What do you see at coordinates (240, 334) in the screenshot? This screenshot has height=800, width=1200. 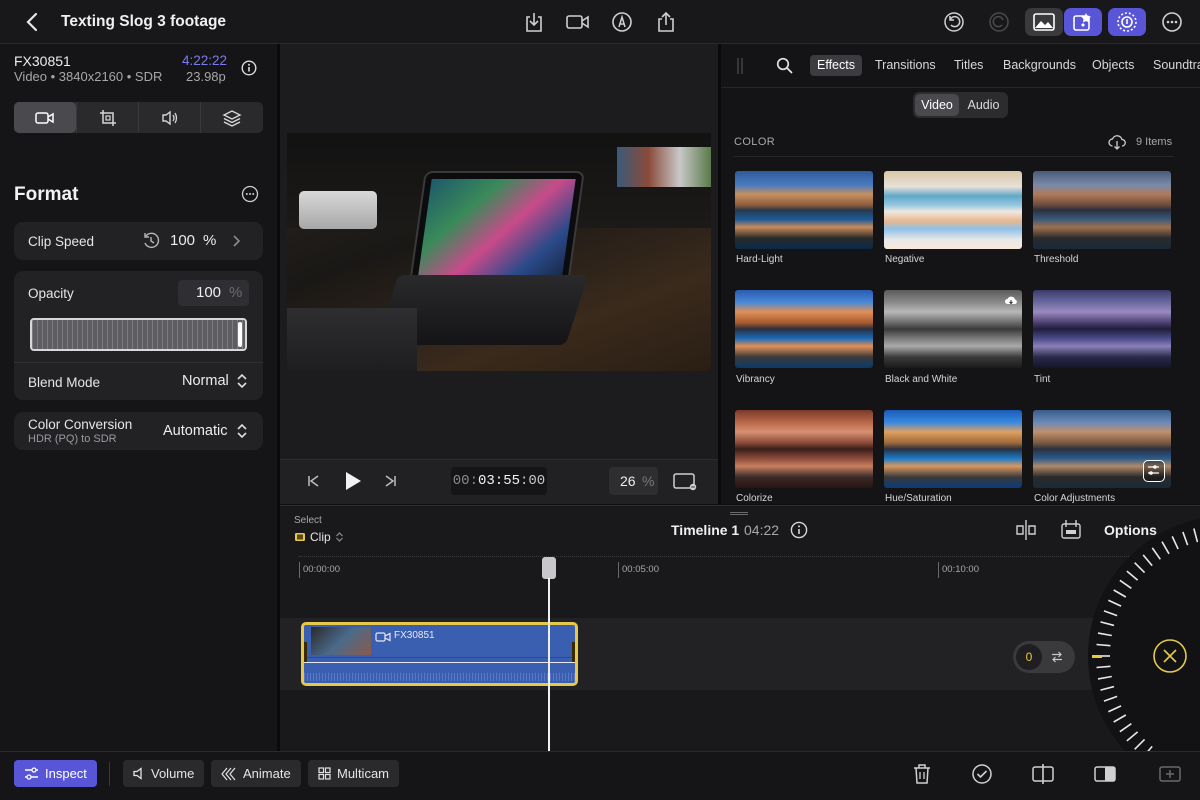 I see `opacity-slider-handle` at bounding box center [240, 334].